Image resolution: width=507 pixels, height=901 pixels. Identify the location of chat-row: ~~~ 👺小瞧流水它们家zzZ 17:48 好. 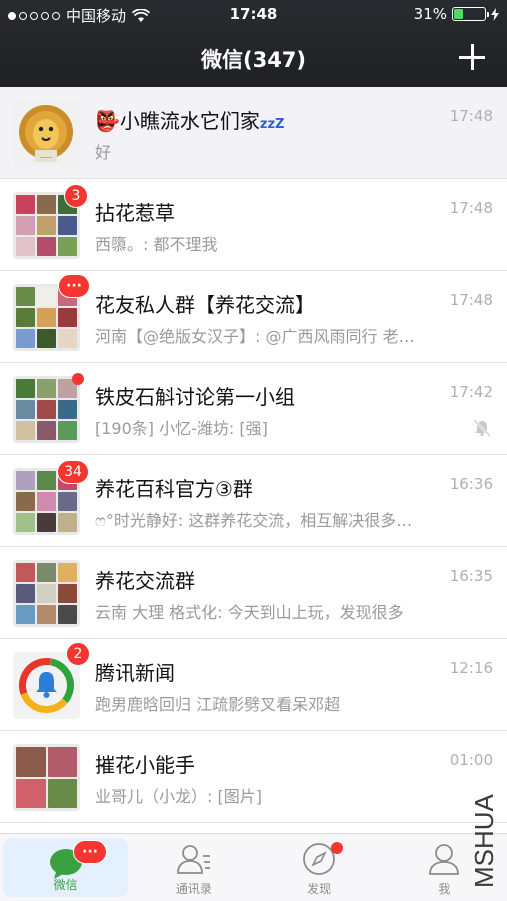
(253, 133).